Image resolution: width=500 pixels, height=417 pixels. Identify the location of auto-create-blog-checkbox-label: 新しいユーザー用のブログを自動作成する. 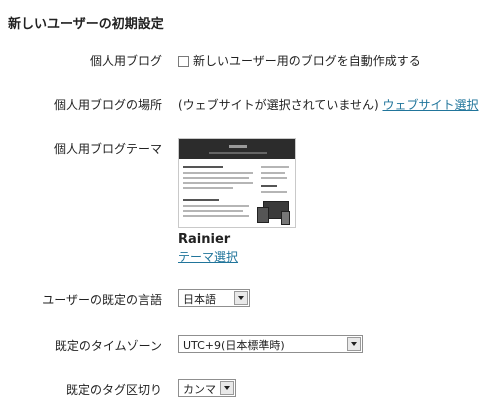
(307, 61).